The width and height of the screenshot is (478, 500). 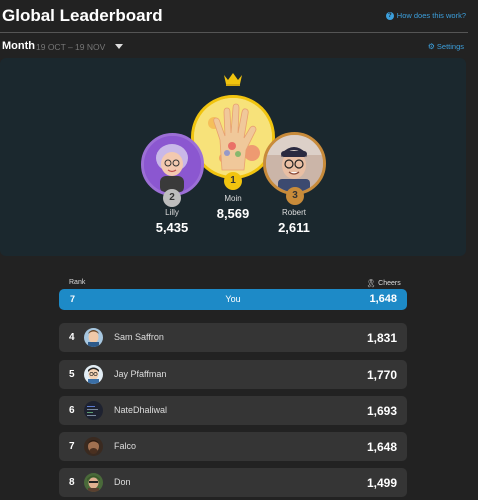 What do you see at coordinates (139, 337) in the screenshot?
I see `row-name: Sam Saffron` at bounding box center [139, 337].